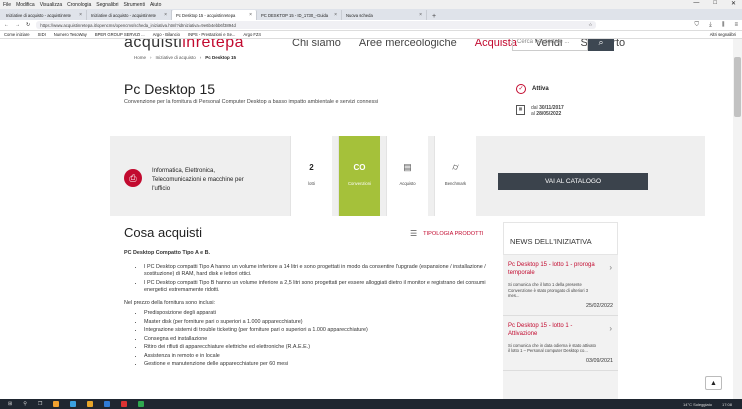 This screenshot has height=409, width=742. What do you see at coordinates (590, 25) in the screenshot?
I see `bookmark-star-icon: ☆` at bounding box center [590, 25].